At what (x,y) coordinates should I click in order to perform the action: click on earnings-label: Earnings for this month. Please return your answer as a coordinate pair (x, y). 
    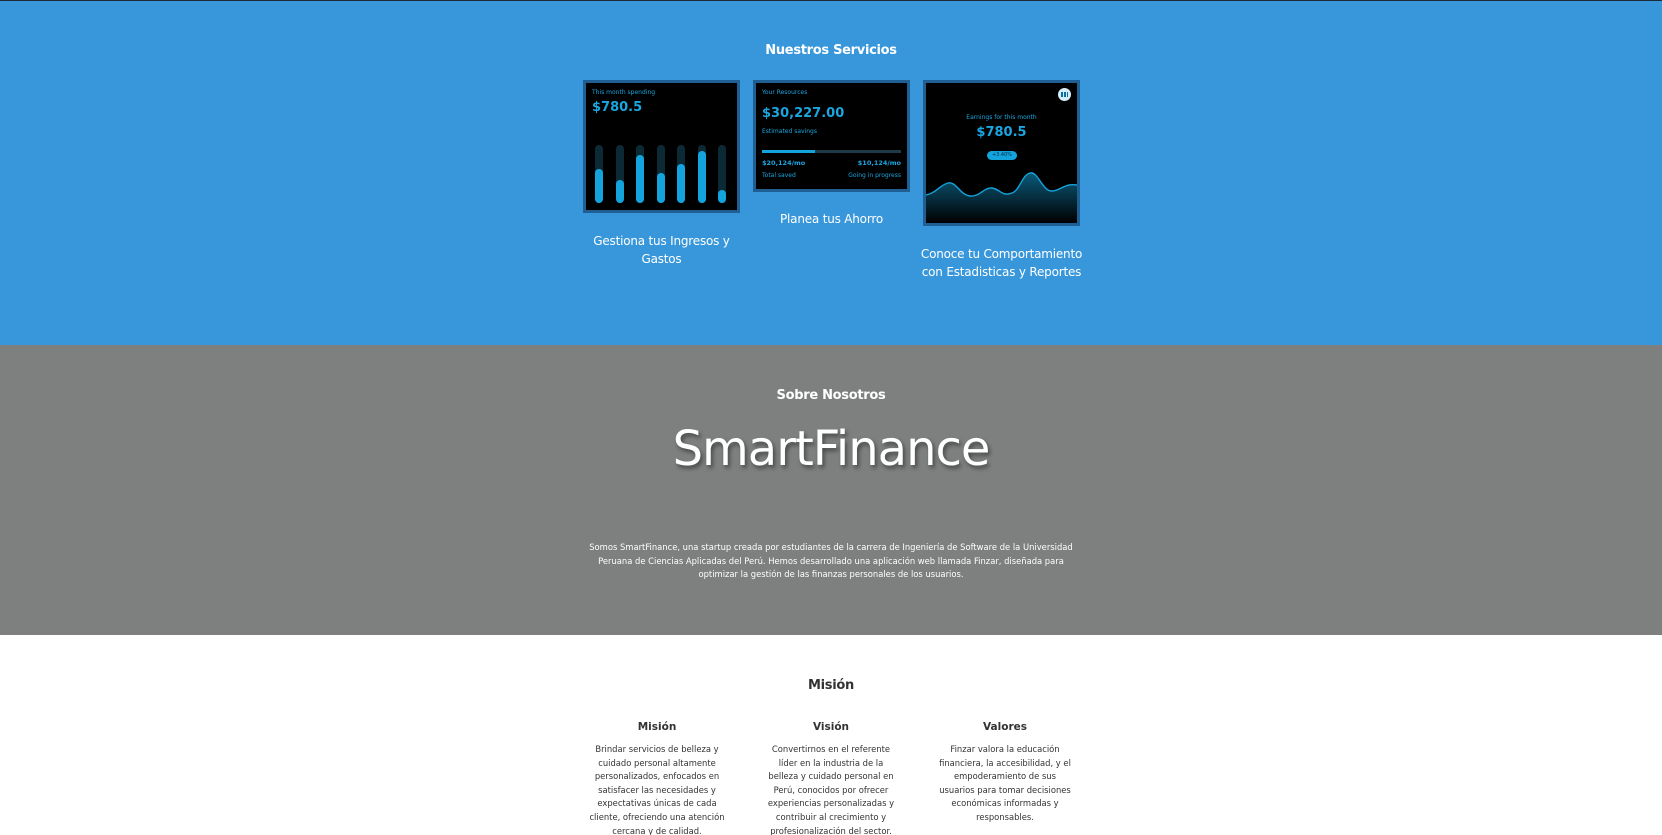
    Looking at the image, I should click on (1001, 117).